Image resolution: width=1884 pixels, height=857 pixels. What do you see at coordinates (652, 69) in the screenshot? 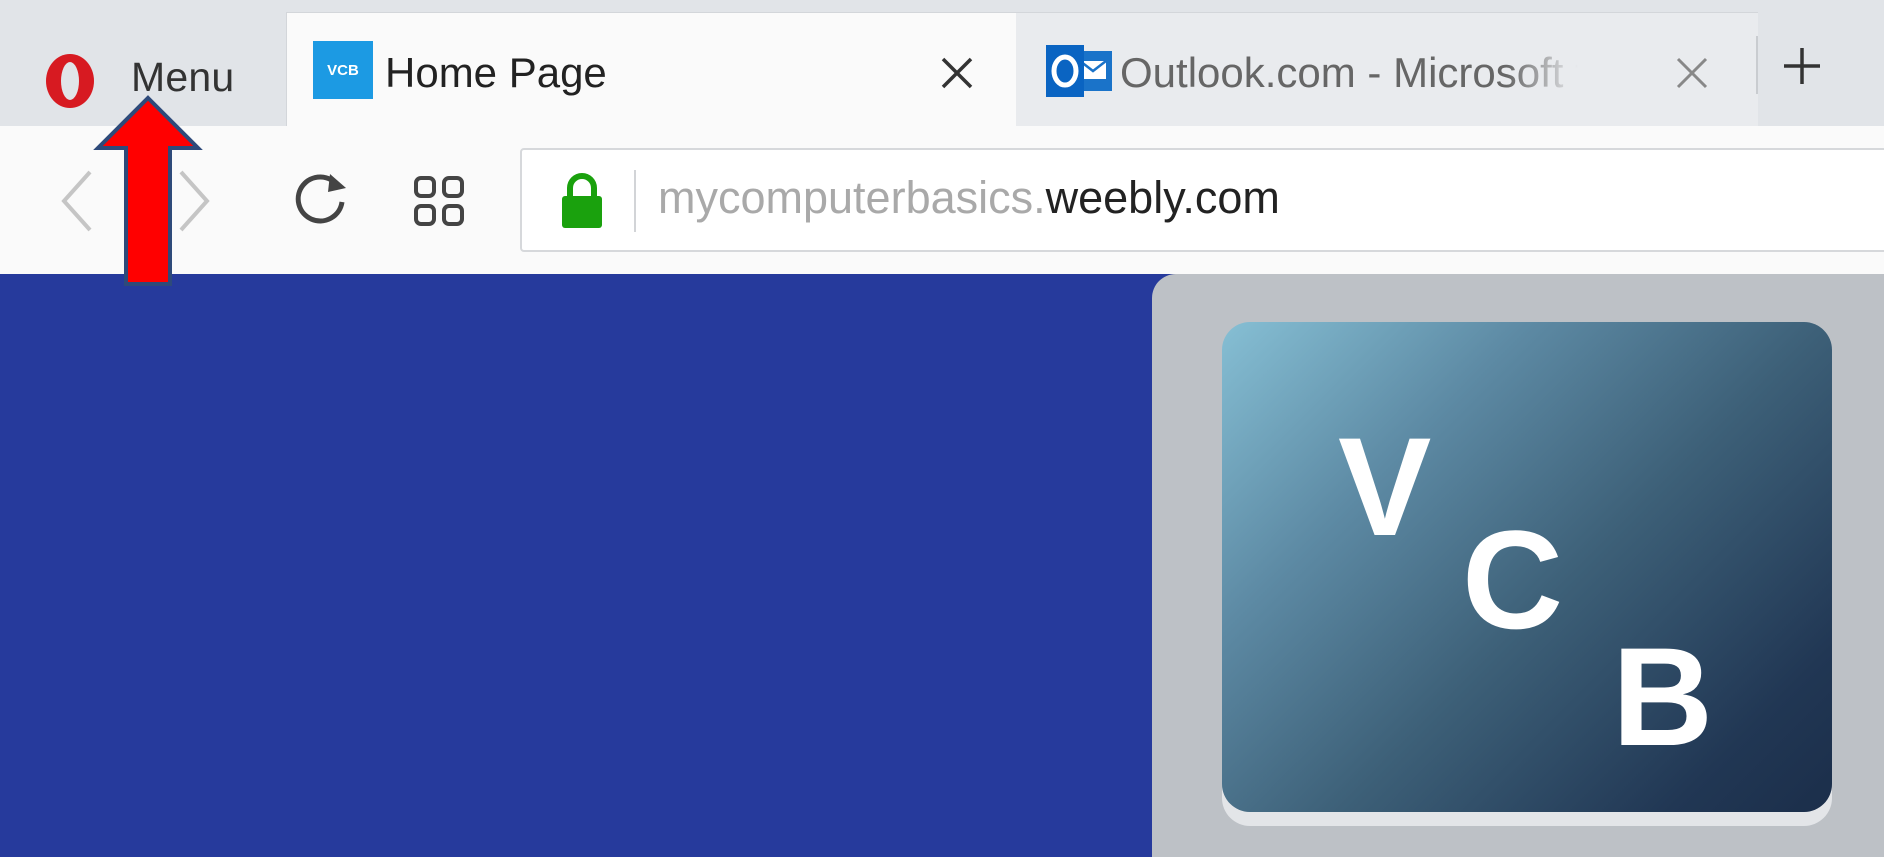
I see `tab-home-page: VCB Home Page` at bounding box center [652, 69].